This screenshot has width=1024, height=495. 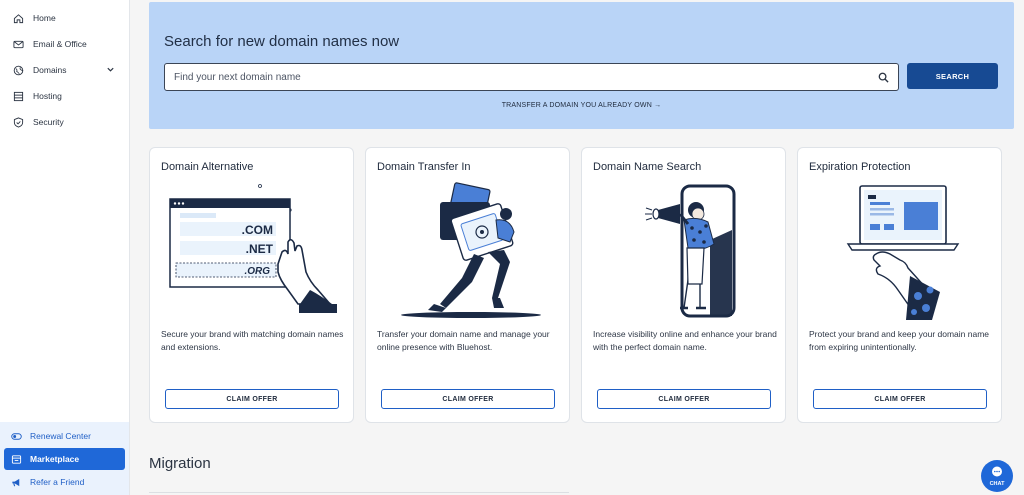 What do you see at coordinates (50, 70) in the screenshot?
I see `sidebar-item-label: Domains` at bounding box center [50, 70].